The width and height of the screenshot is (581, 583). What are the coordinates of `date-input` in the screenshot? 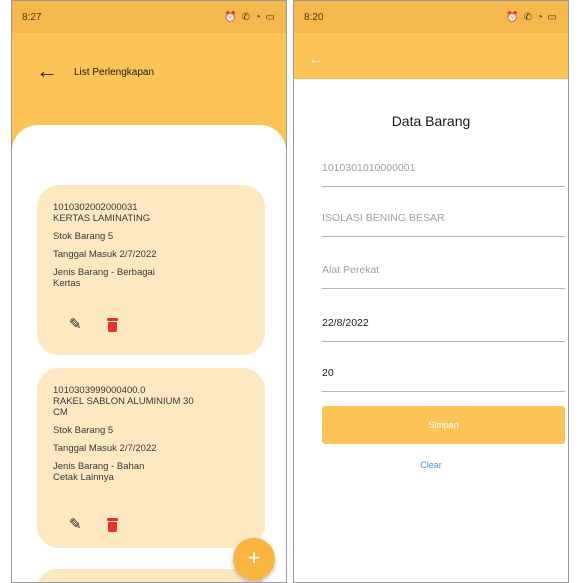 It's located at (443, 323).